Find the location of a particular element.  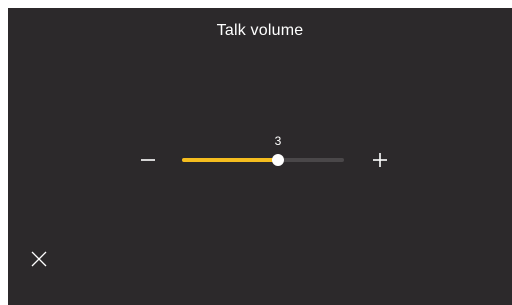

slider-fill is located at coordinates (230, 160).